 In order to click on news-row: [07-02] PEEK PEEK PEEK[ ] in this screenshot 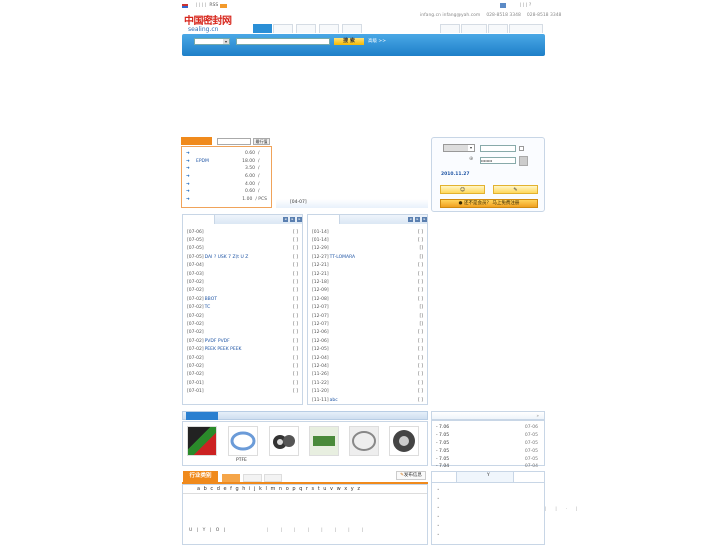, I will do `click(242, 349)`.